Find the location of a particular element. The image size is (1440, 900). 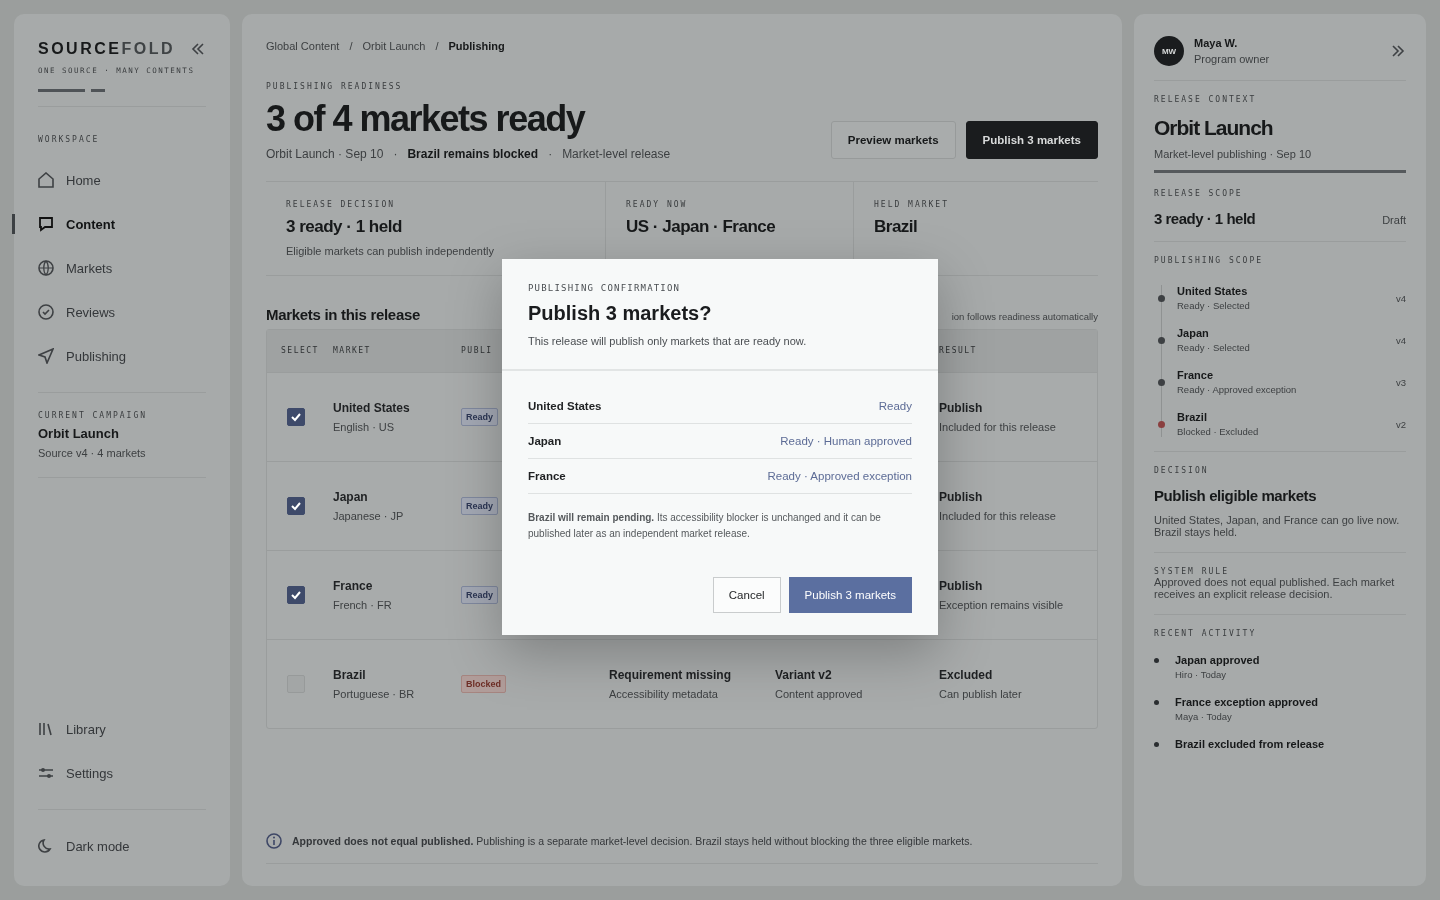

dialog-title: Publish 3 markets? is located at coordinates (620, 313).